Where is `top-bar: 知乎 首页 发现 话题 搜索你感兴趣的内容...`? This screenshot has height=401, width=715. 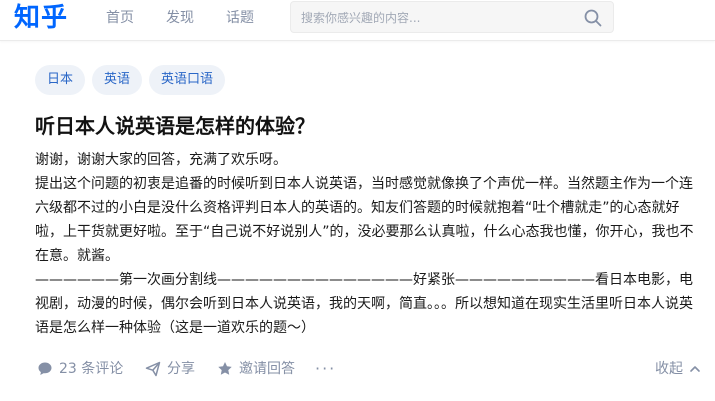
top-bar: 知乎 首页 发现 话题 搜索你感兴趣的内容... is located at coordinates (357, 20).